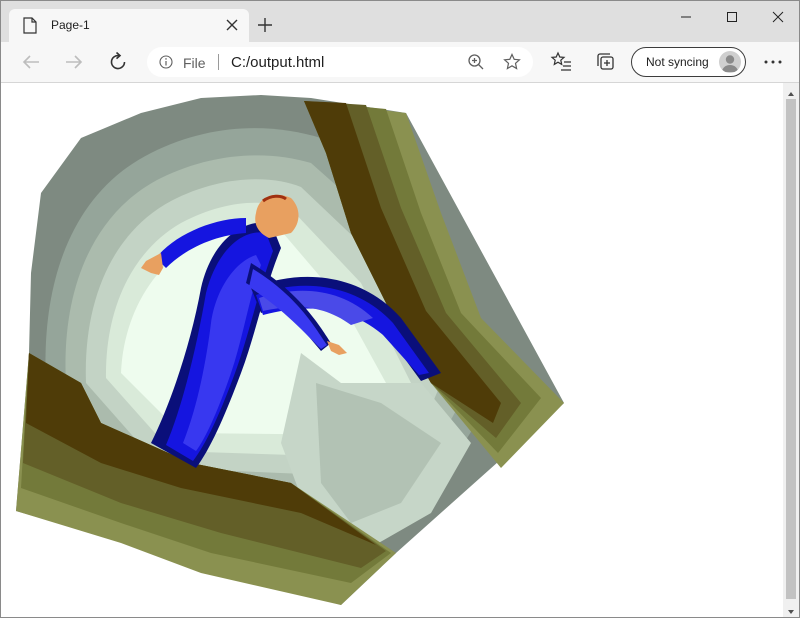 The image size is (800, 618). I want to click on refresh-button, so click(118, 62).